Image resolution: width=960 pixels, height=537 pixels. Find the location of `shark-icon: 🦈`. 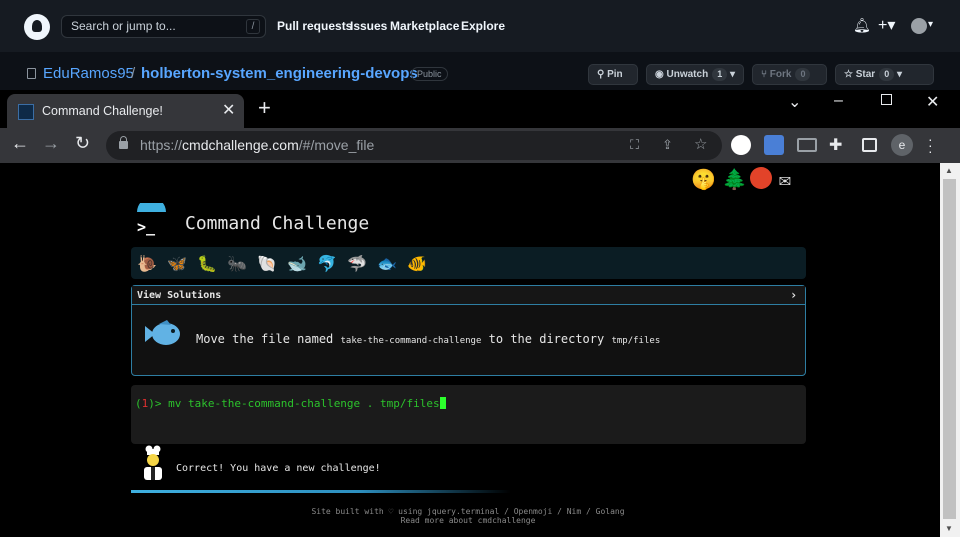

shark-icon: 🦈 is located at coordinates (357, 263).